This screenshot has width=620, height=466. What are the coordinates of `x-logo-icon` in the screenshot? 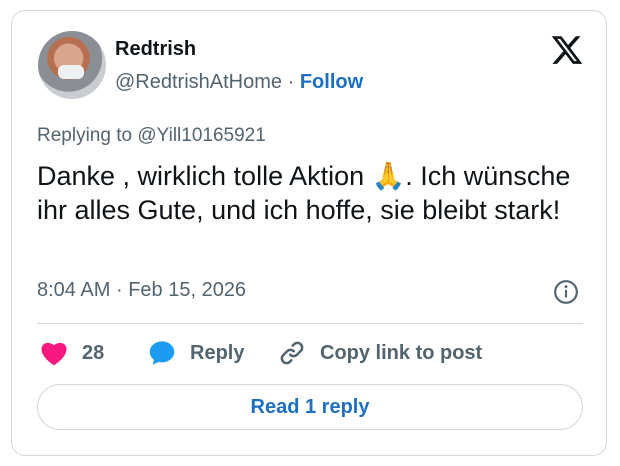 It's located at (567, 50).